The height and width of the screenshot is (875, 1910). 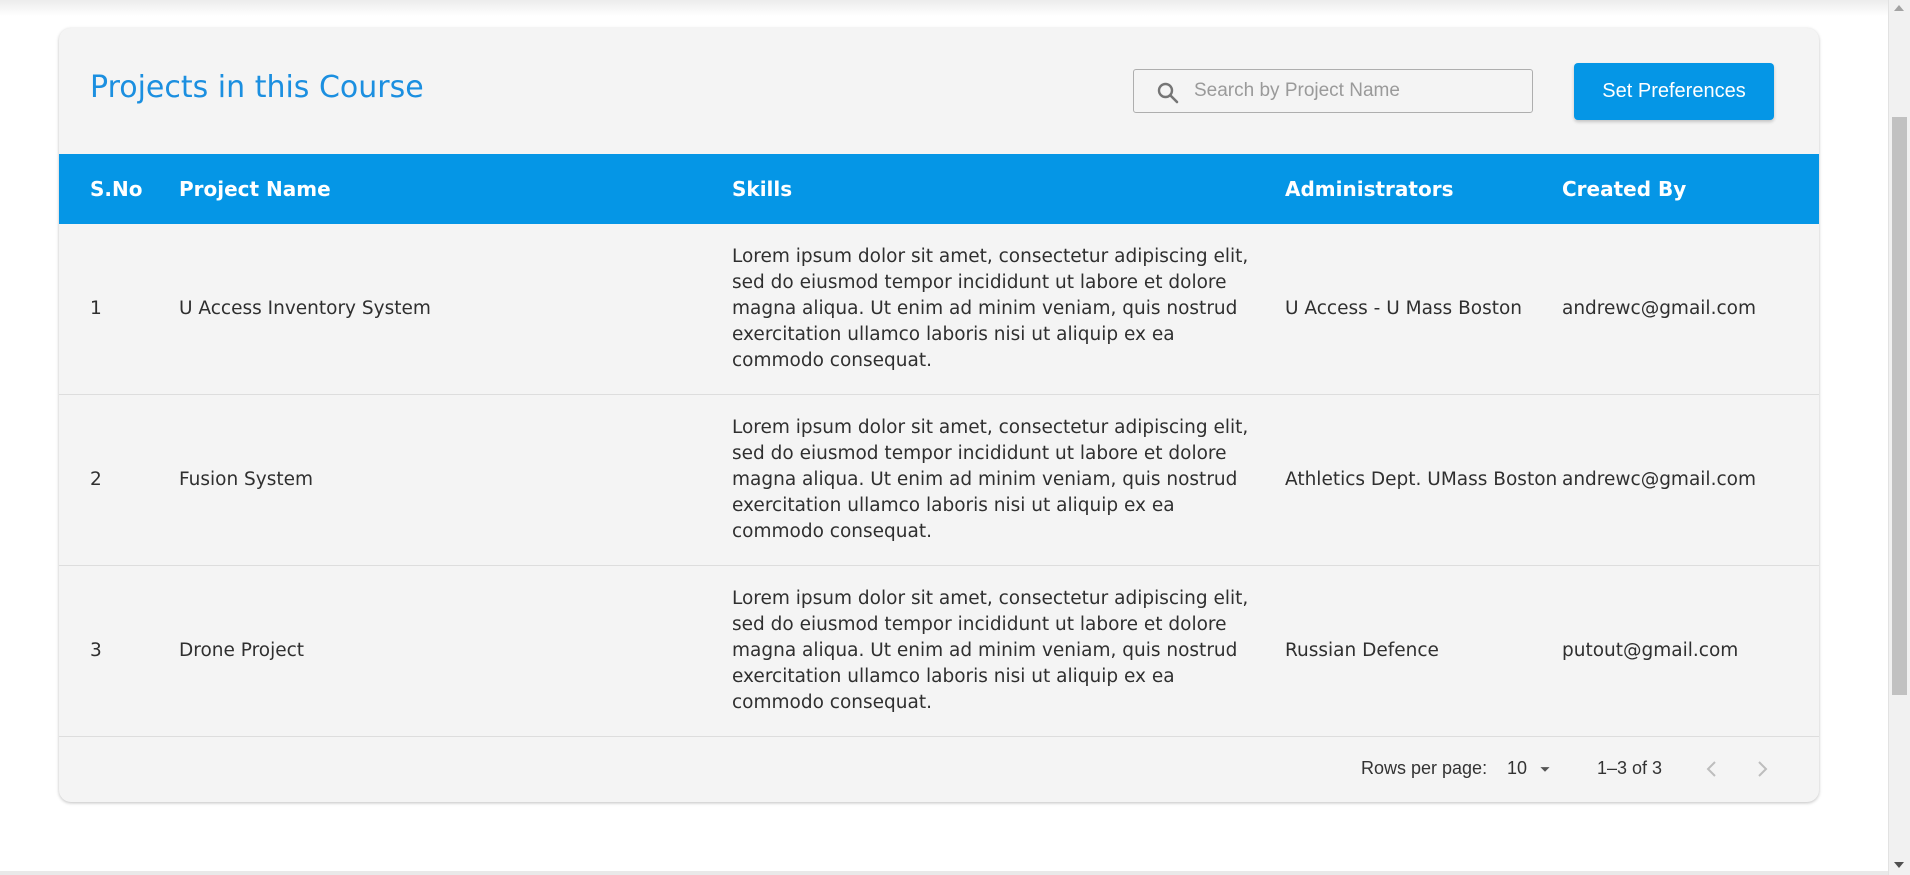 I want to click on rows-per-page-label: Rows per page:, so click(x=1424, y=768).